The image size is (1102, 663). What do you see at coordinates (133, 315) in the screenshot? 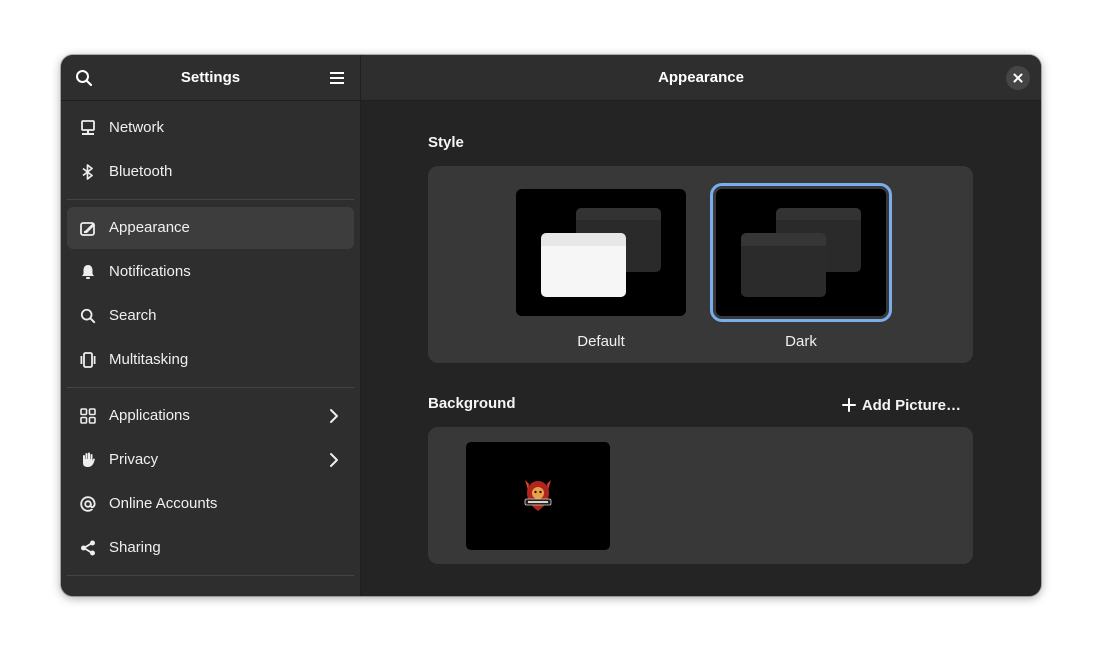
I see `sidebar-item-label: Search` at bounding box center [133, 315].